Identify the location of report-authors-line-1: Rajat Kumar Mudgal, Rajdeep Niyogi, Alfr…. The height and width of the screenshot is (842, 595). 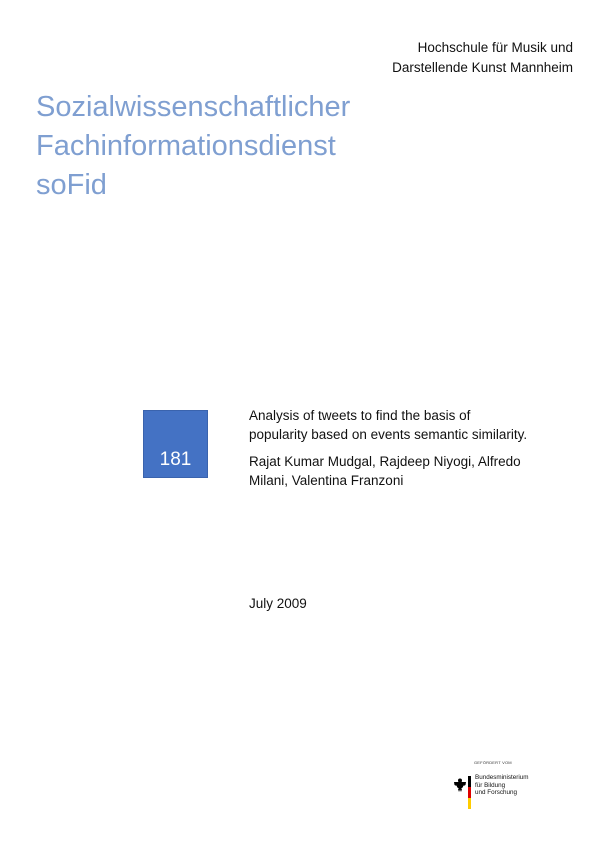
(385, 461).